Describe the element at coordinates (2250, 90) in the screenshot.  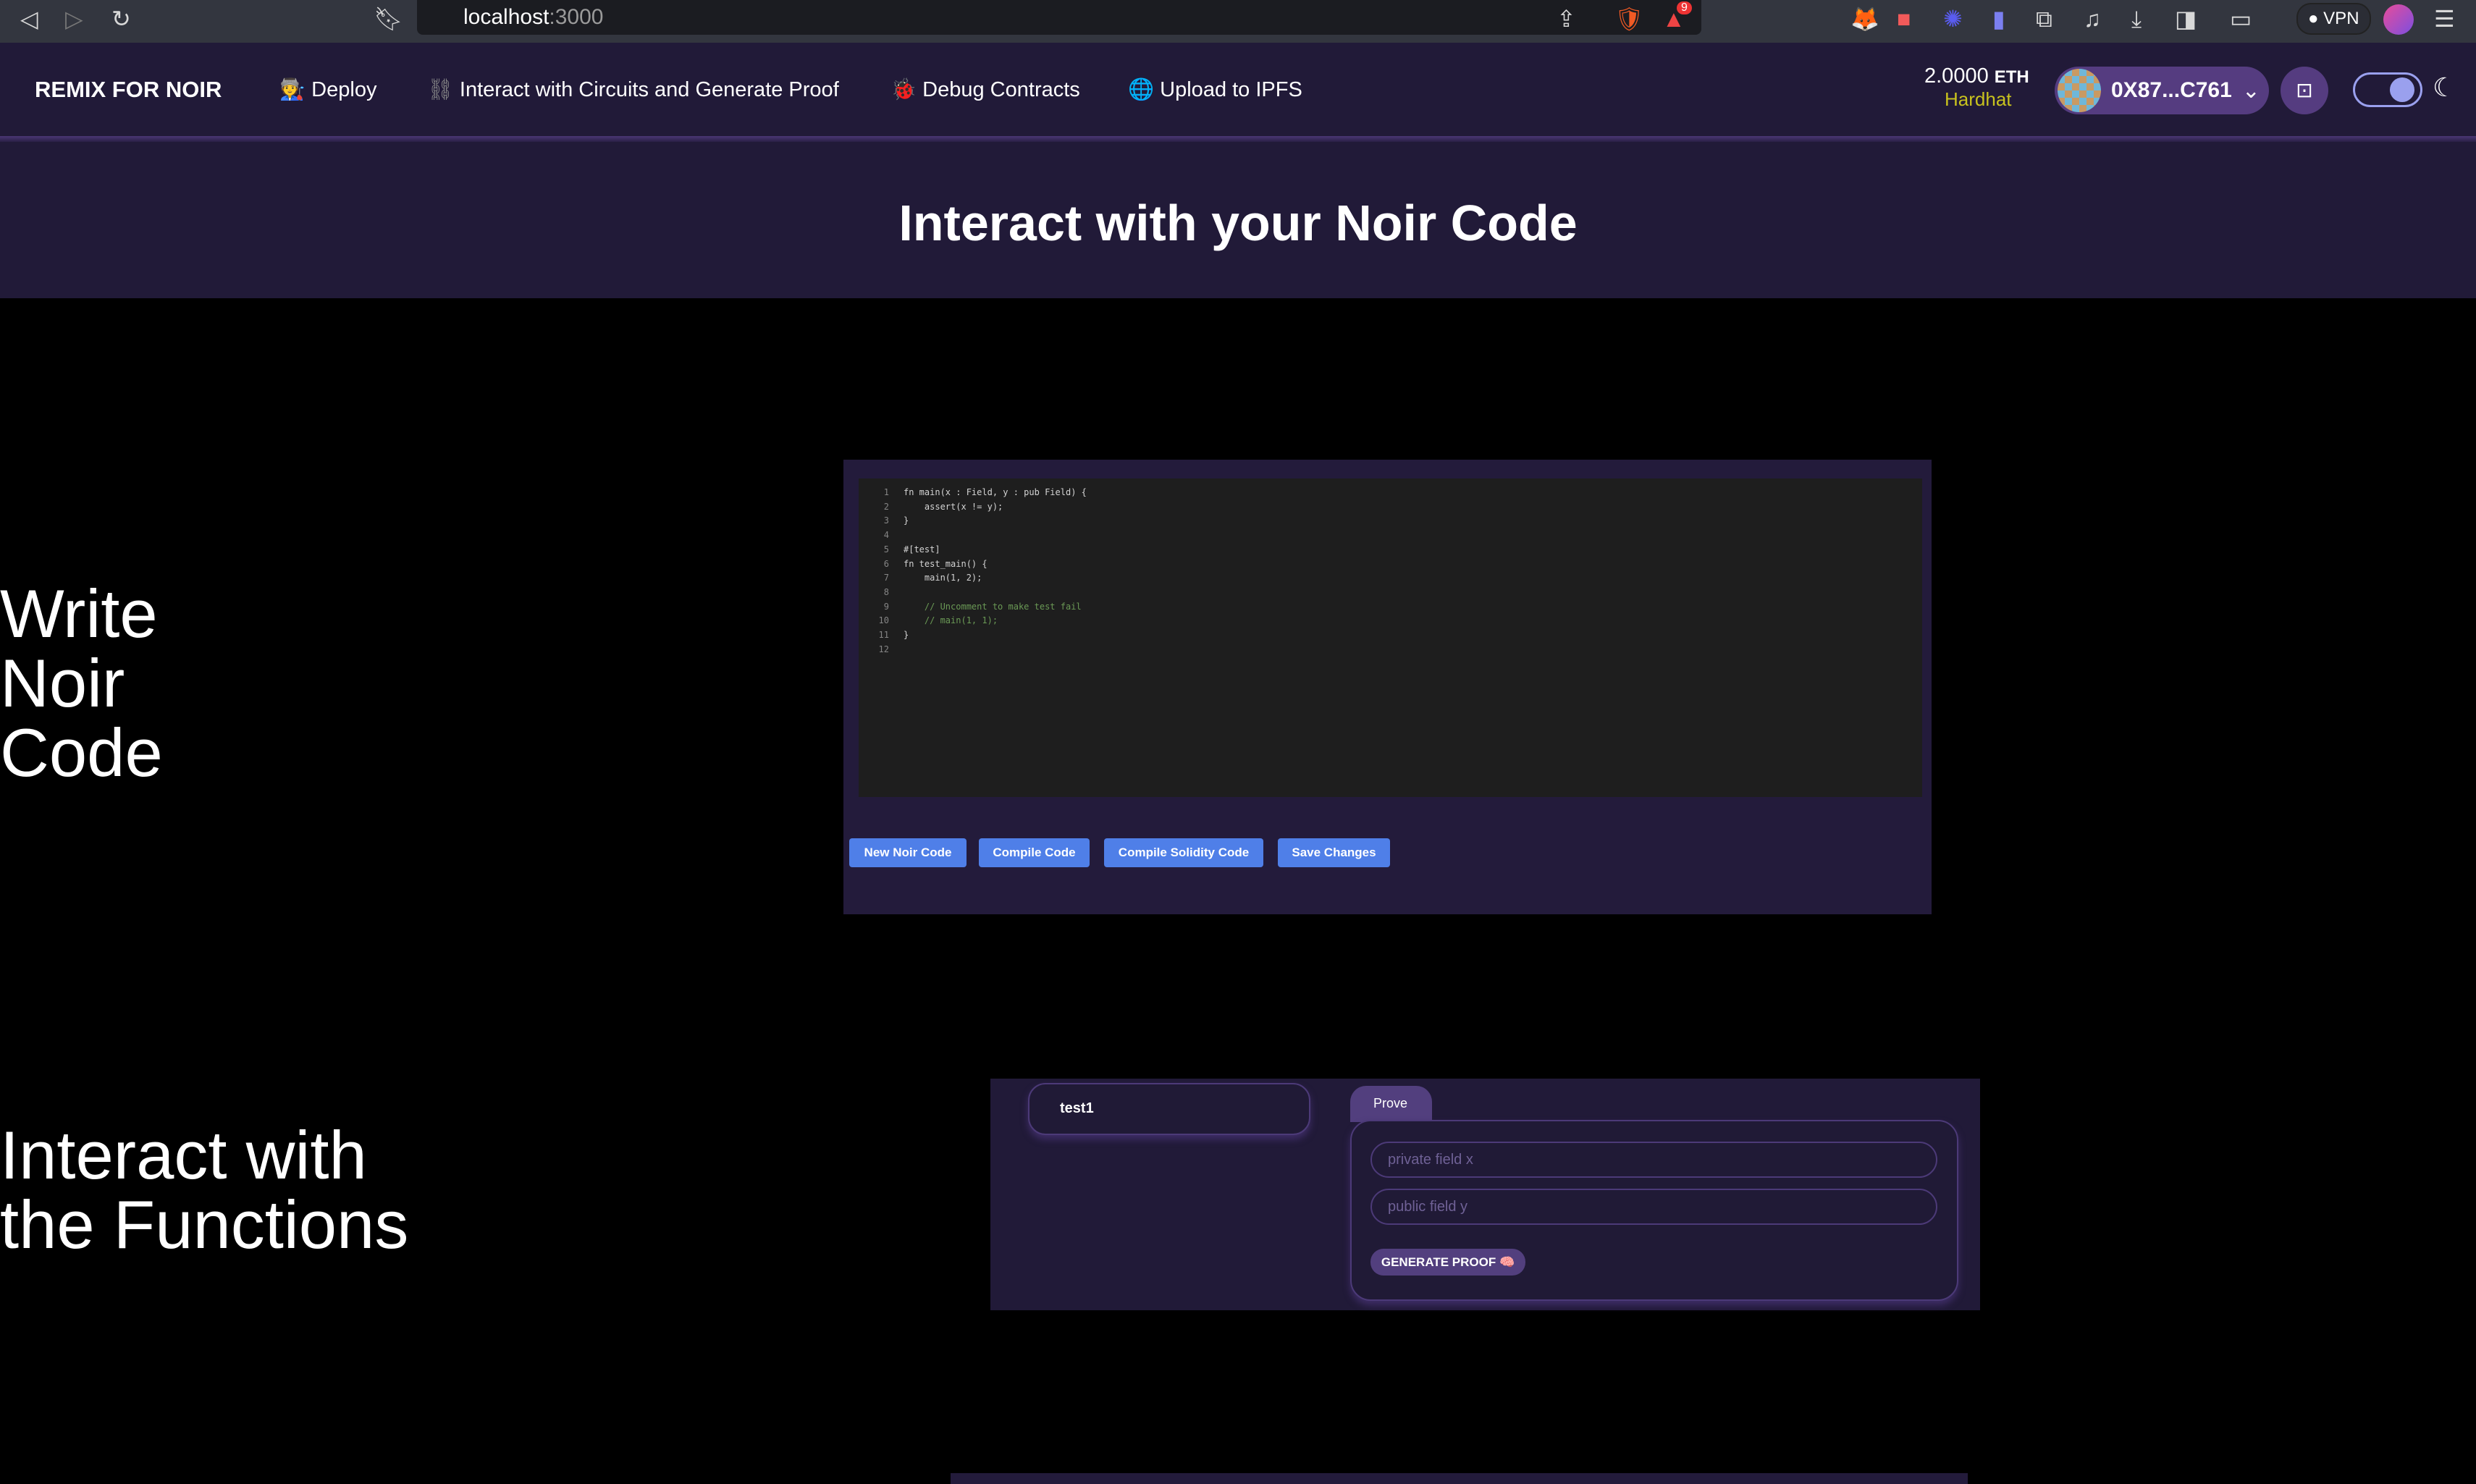
I see `chevron-down-icon: ⌄` at that location.